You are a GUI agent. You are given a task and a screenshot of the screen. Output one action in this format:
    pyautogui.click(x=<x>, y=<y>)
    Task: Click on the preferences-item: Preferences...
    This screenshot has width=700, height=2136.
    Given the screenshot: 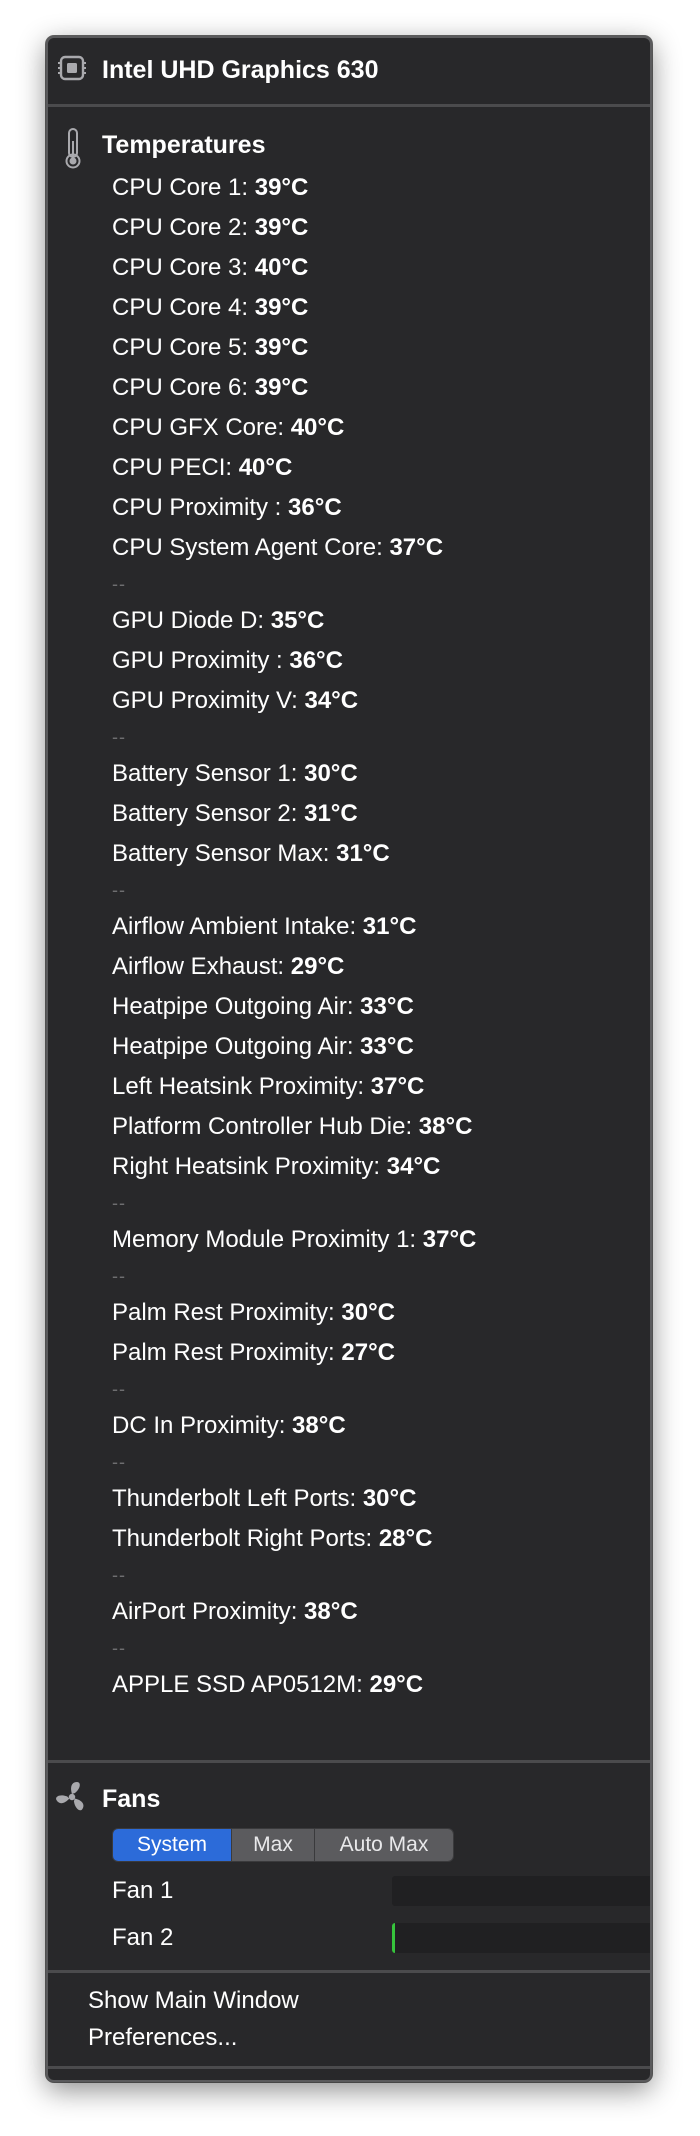 What is the action you would take?
    pyautogui.click(x=162, y=2038)
    